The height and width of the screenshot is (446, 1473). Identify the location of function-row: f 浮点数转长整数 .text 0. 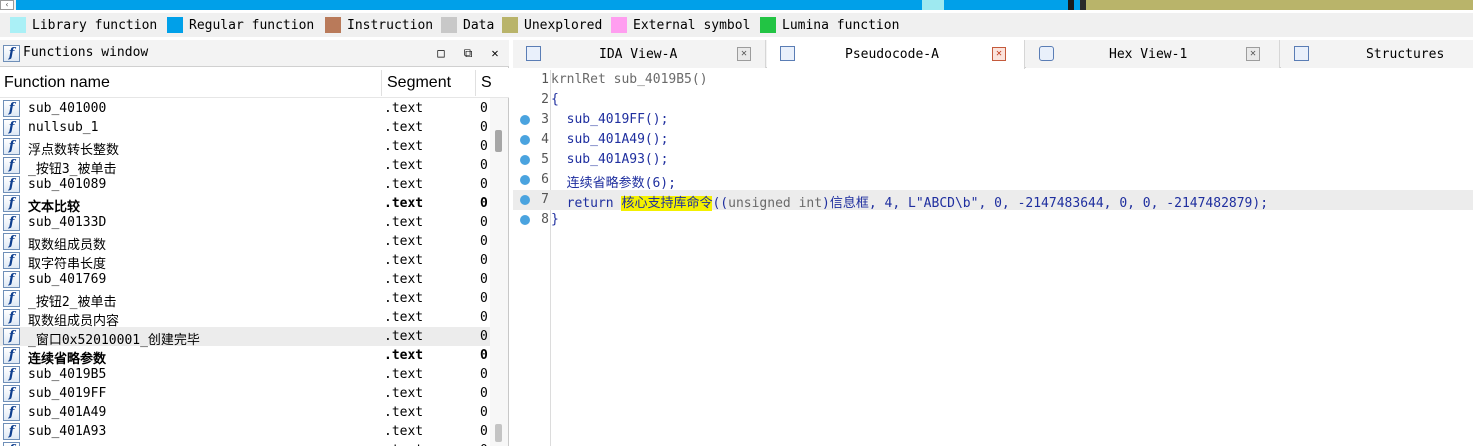
(245, 147).